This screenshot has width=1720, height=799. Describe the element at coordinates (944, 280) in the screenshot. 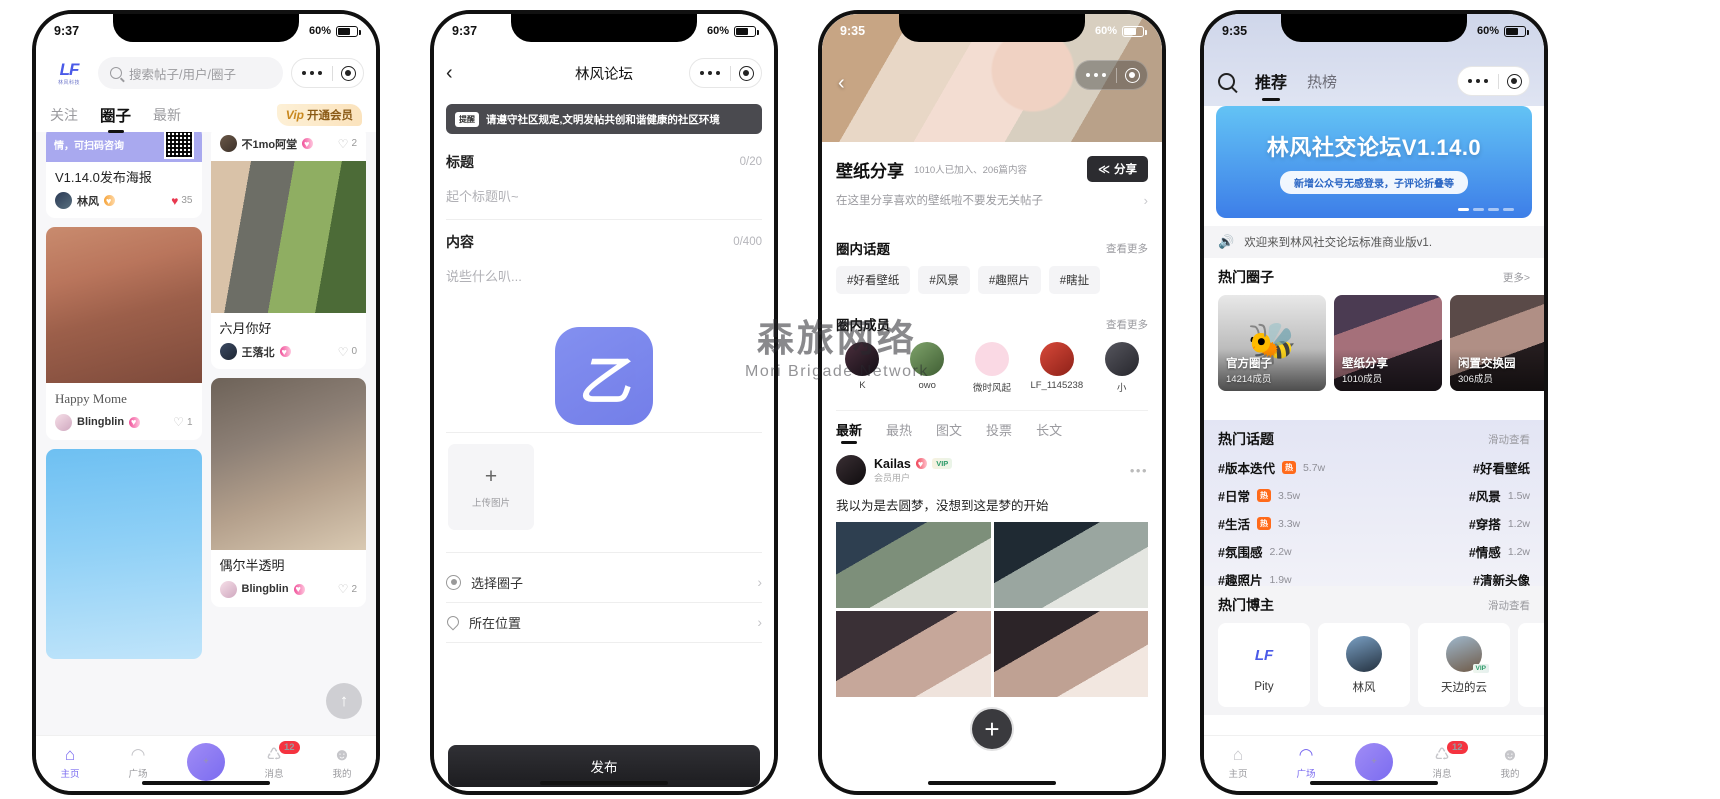

I see `topic-chip: #风景` at that location.